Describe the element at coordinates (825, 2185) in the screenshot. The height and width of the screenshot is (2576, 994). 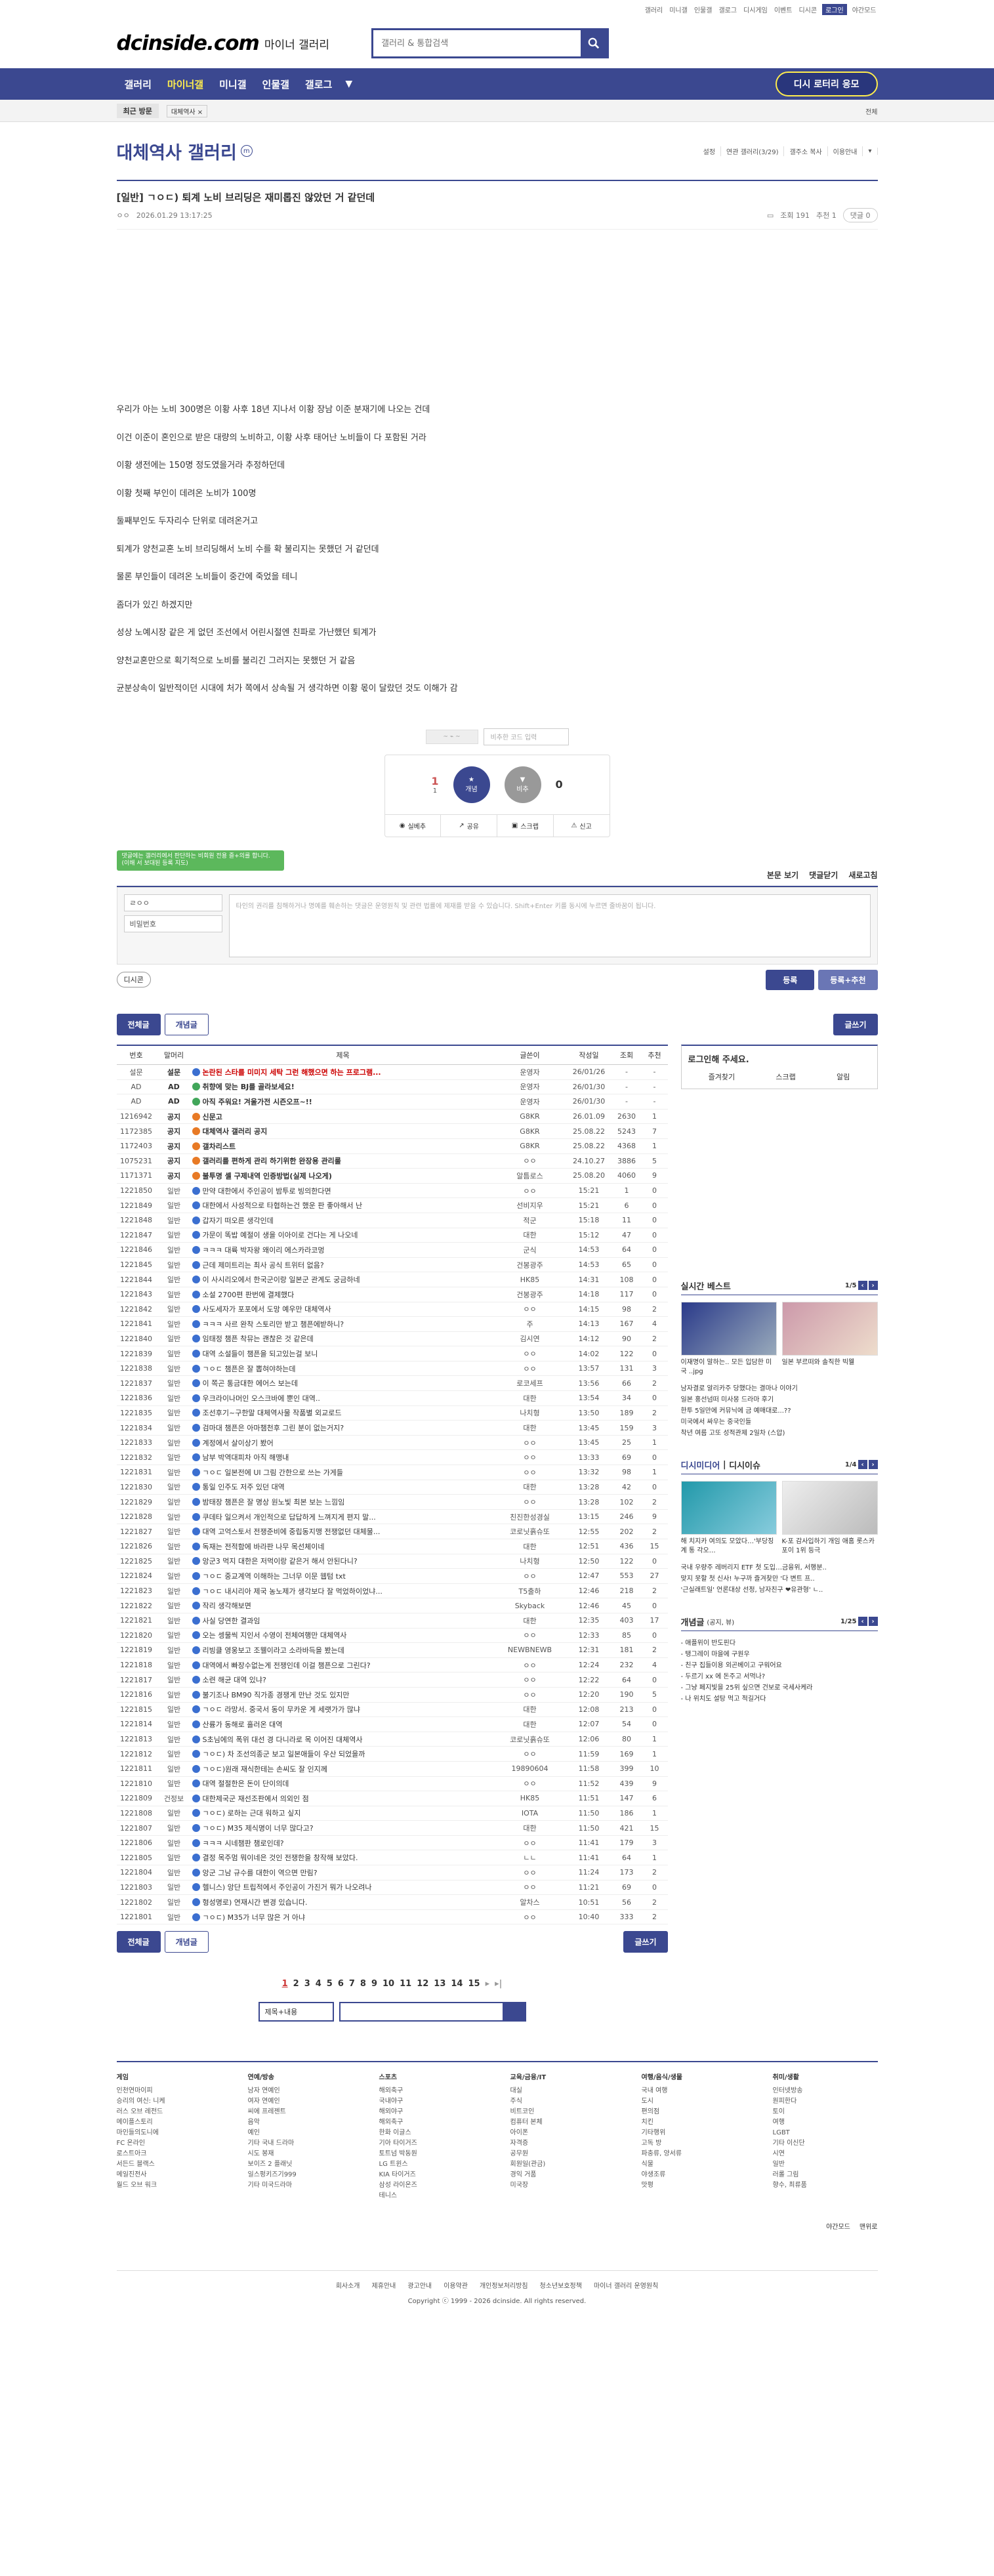
I see `footer-link: 향수, 최류품` at that location.